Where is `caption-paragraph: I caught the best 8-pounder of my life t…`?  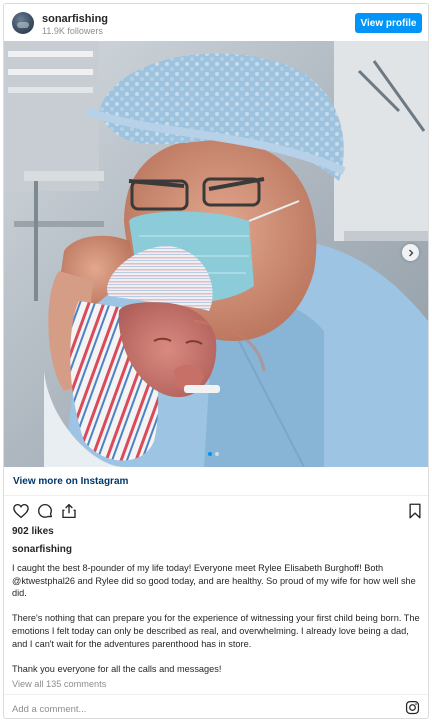
caption-paragraph: I caught the best 8-pounder of my life t… is located at coordinates (214, 581).